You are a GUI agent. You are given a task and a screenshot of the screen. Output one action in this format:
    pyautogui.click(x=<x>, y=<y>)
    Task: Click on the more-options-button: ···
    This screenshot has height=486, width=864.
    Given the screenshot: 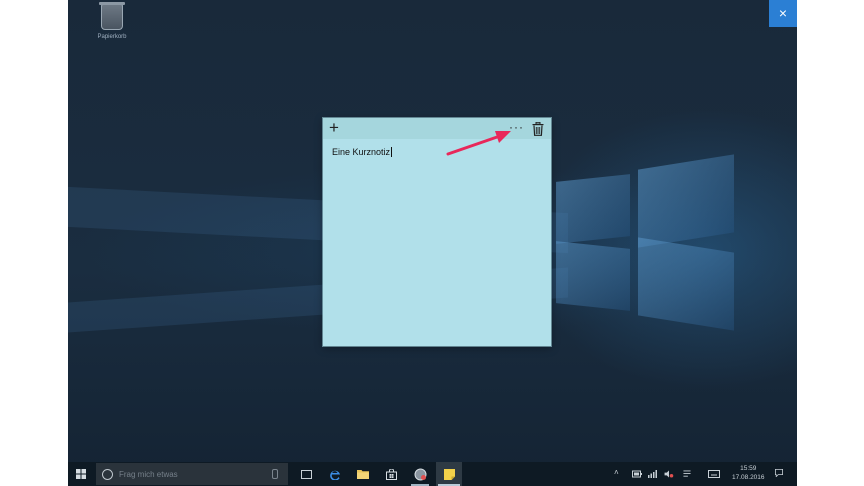 What is the action you would take?
    pyautogui.click(x=516, y=127)
    